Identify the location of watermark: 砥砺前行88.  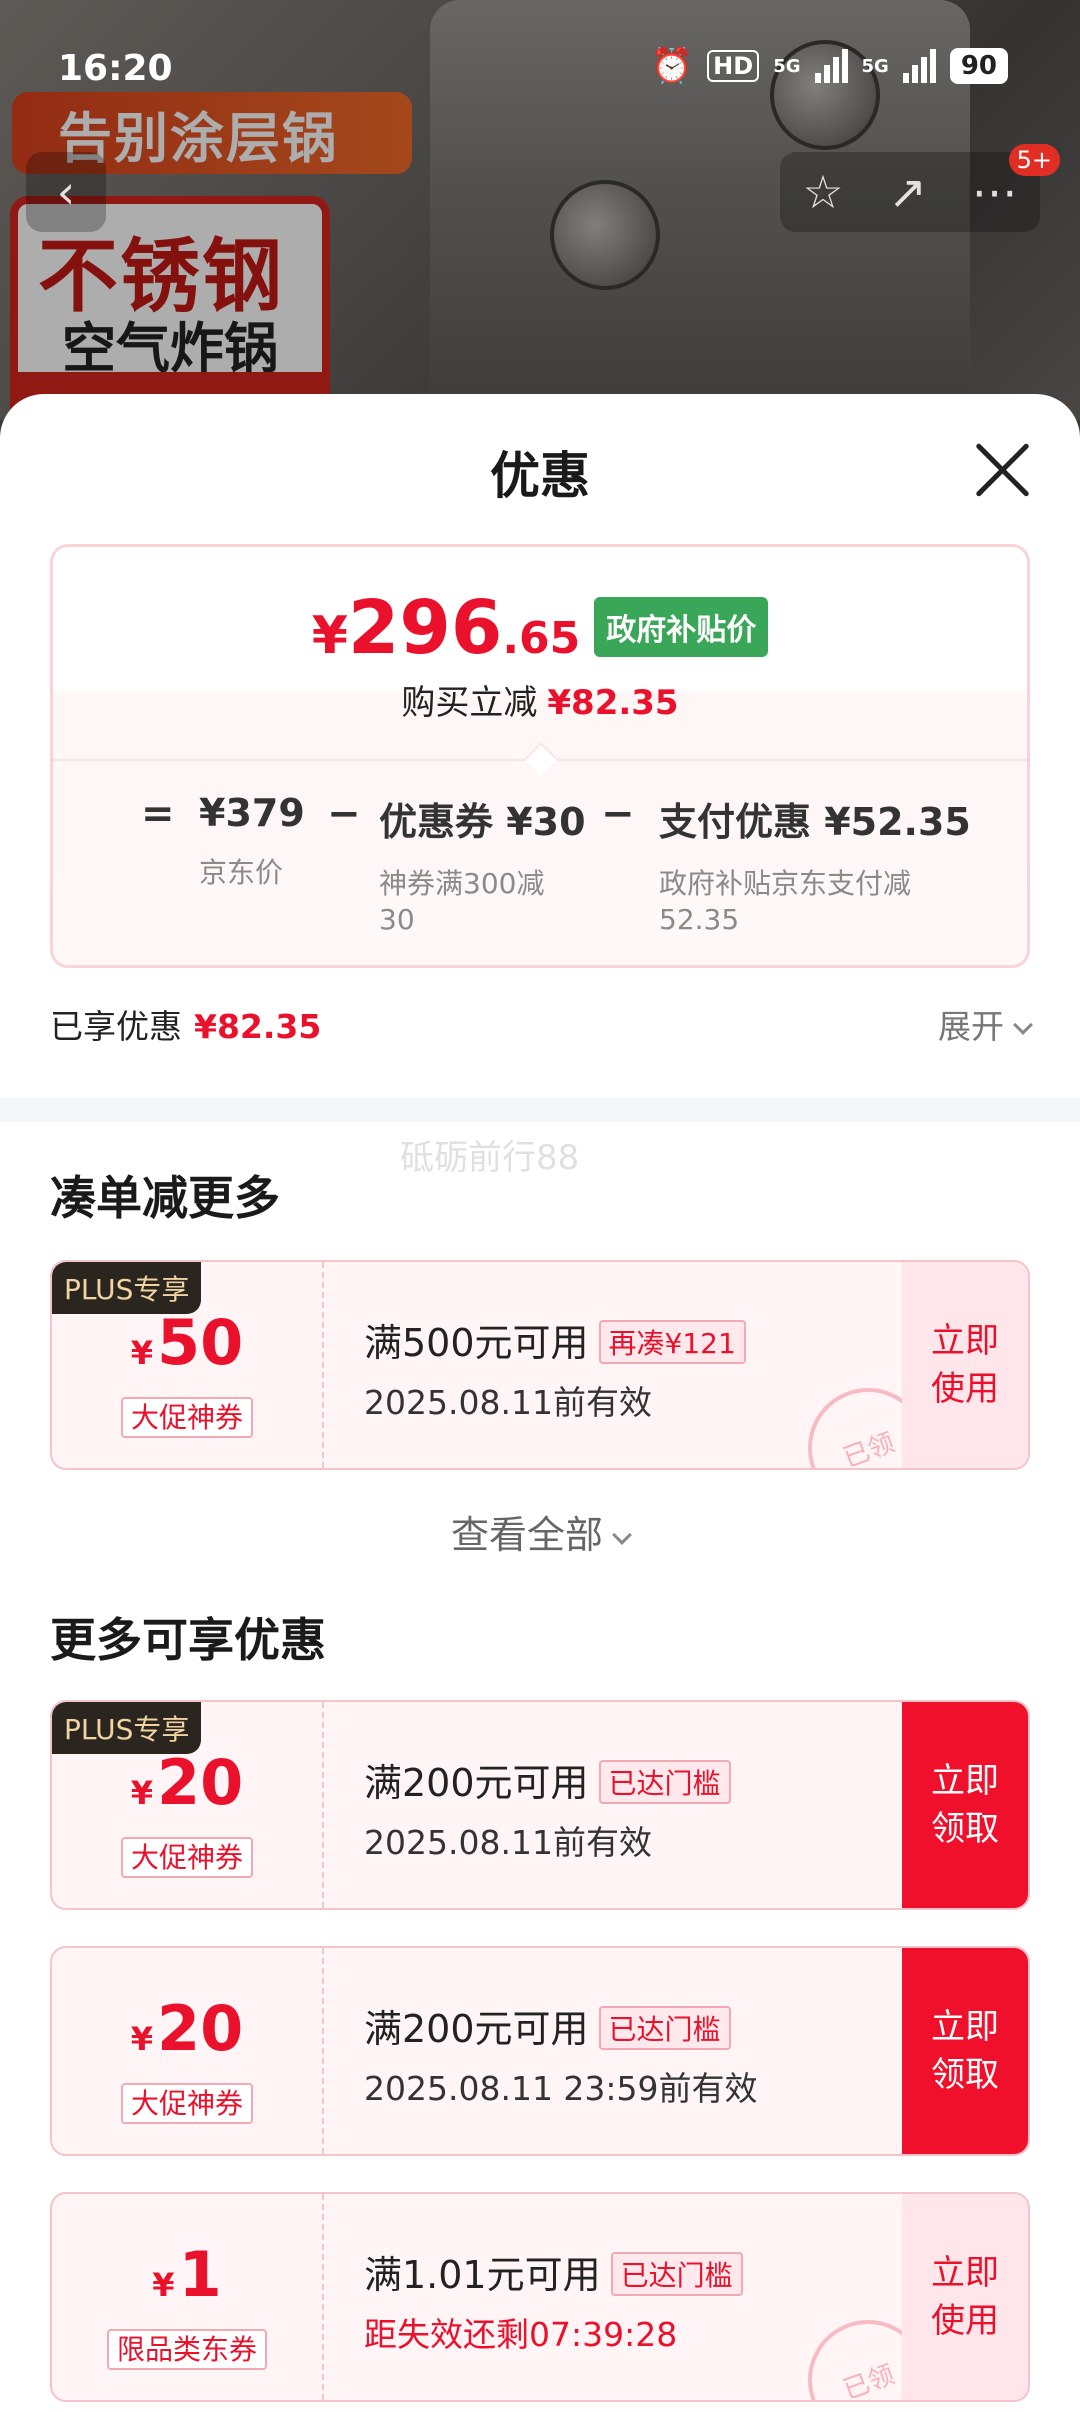
(490, 1158).